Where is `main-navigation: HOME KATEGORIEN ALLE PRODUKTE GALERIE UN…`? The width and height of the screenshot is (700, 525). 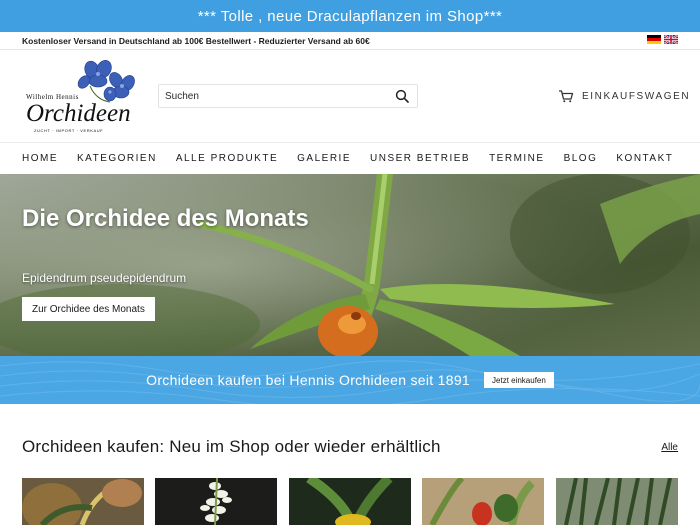
main-navigation: HOME KATEGORIEN ALLE PRODUKTE GALERIE UN… is located at coordinates (350, 157).